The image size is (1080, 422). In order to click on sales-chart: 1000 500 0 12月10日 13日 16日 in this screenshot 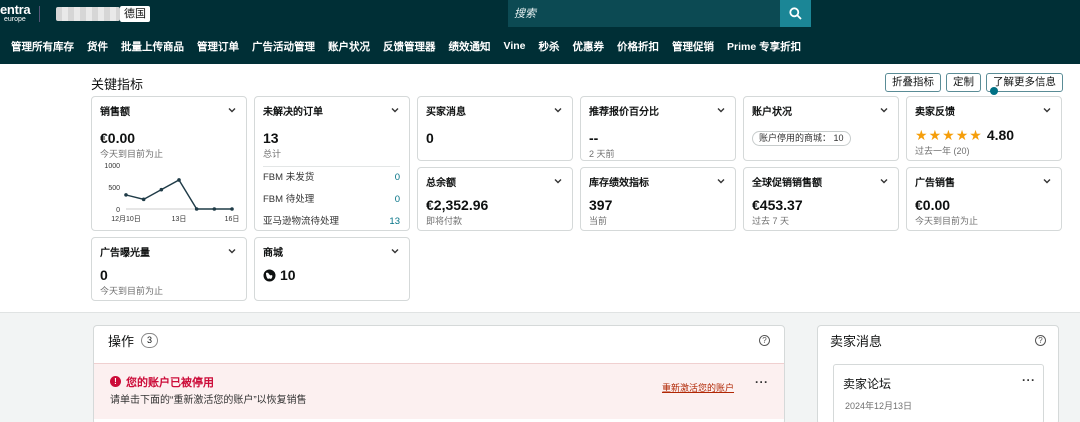, I will do `click(170, 195)`.